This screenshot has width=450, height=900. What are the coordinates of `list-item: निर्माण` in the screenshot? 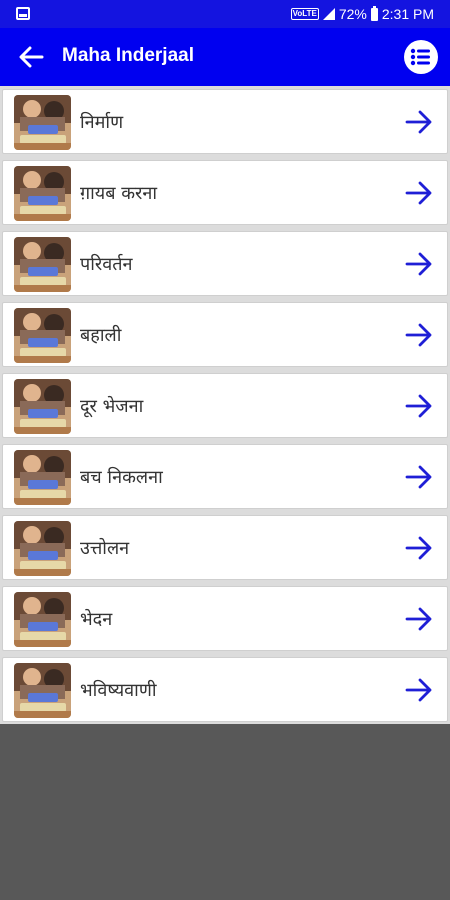 It's located at (225, 121).